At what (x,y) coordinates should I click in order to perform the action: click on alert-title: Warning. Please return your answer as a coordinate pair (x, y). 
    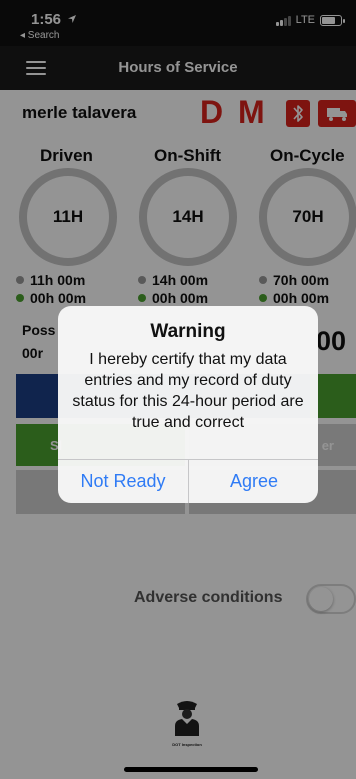
    Looking at the image, I should click on (188, 331).